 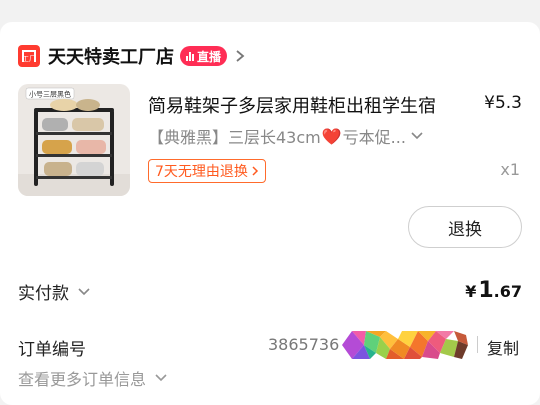 What do you see at coordinates (331, 136) in the screenshot?
I see `heart-icon: ❤️` at bounding box center [331, 136].